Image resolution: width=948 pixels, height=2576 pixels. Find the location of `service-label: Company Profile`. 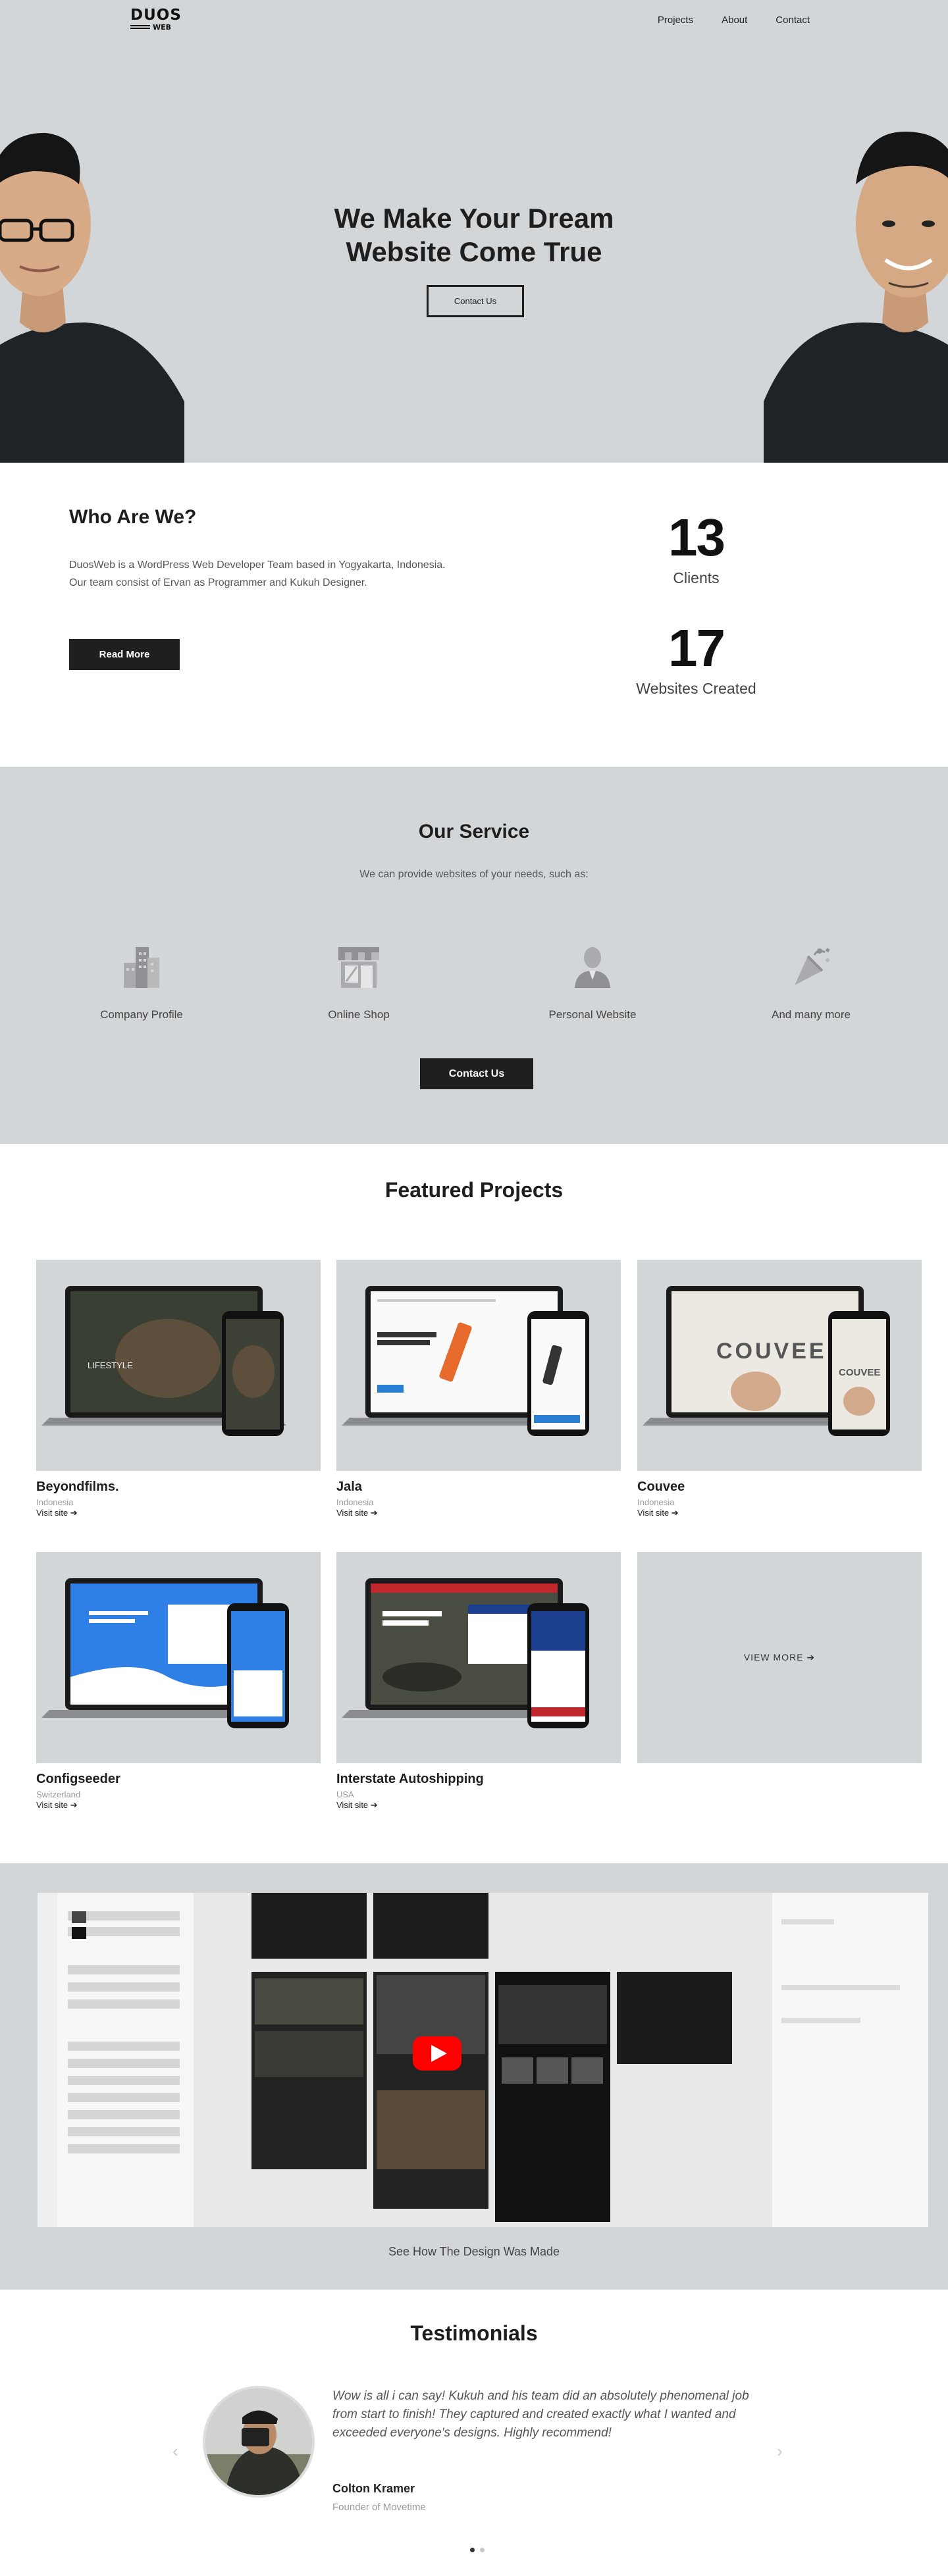

service-label: Company Profile is located at coordinates (141, 1014).